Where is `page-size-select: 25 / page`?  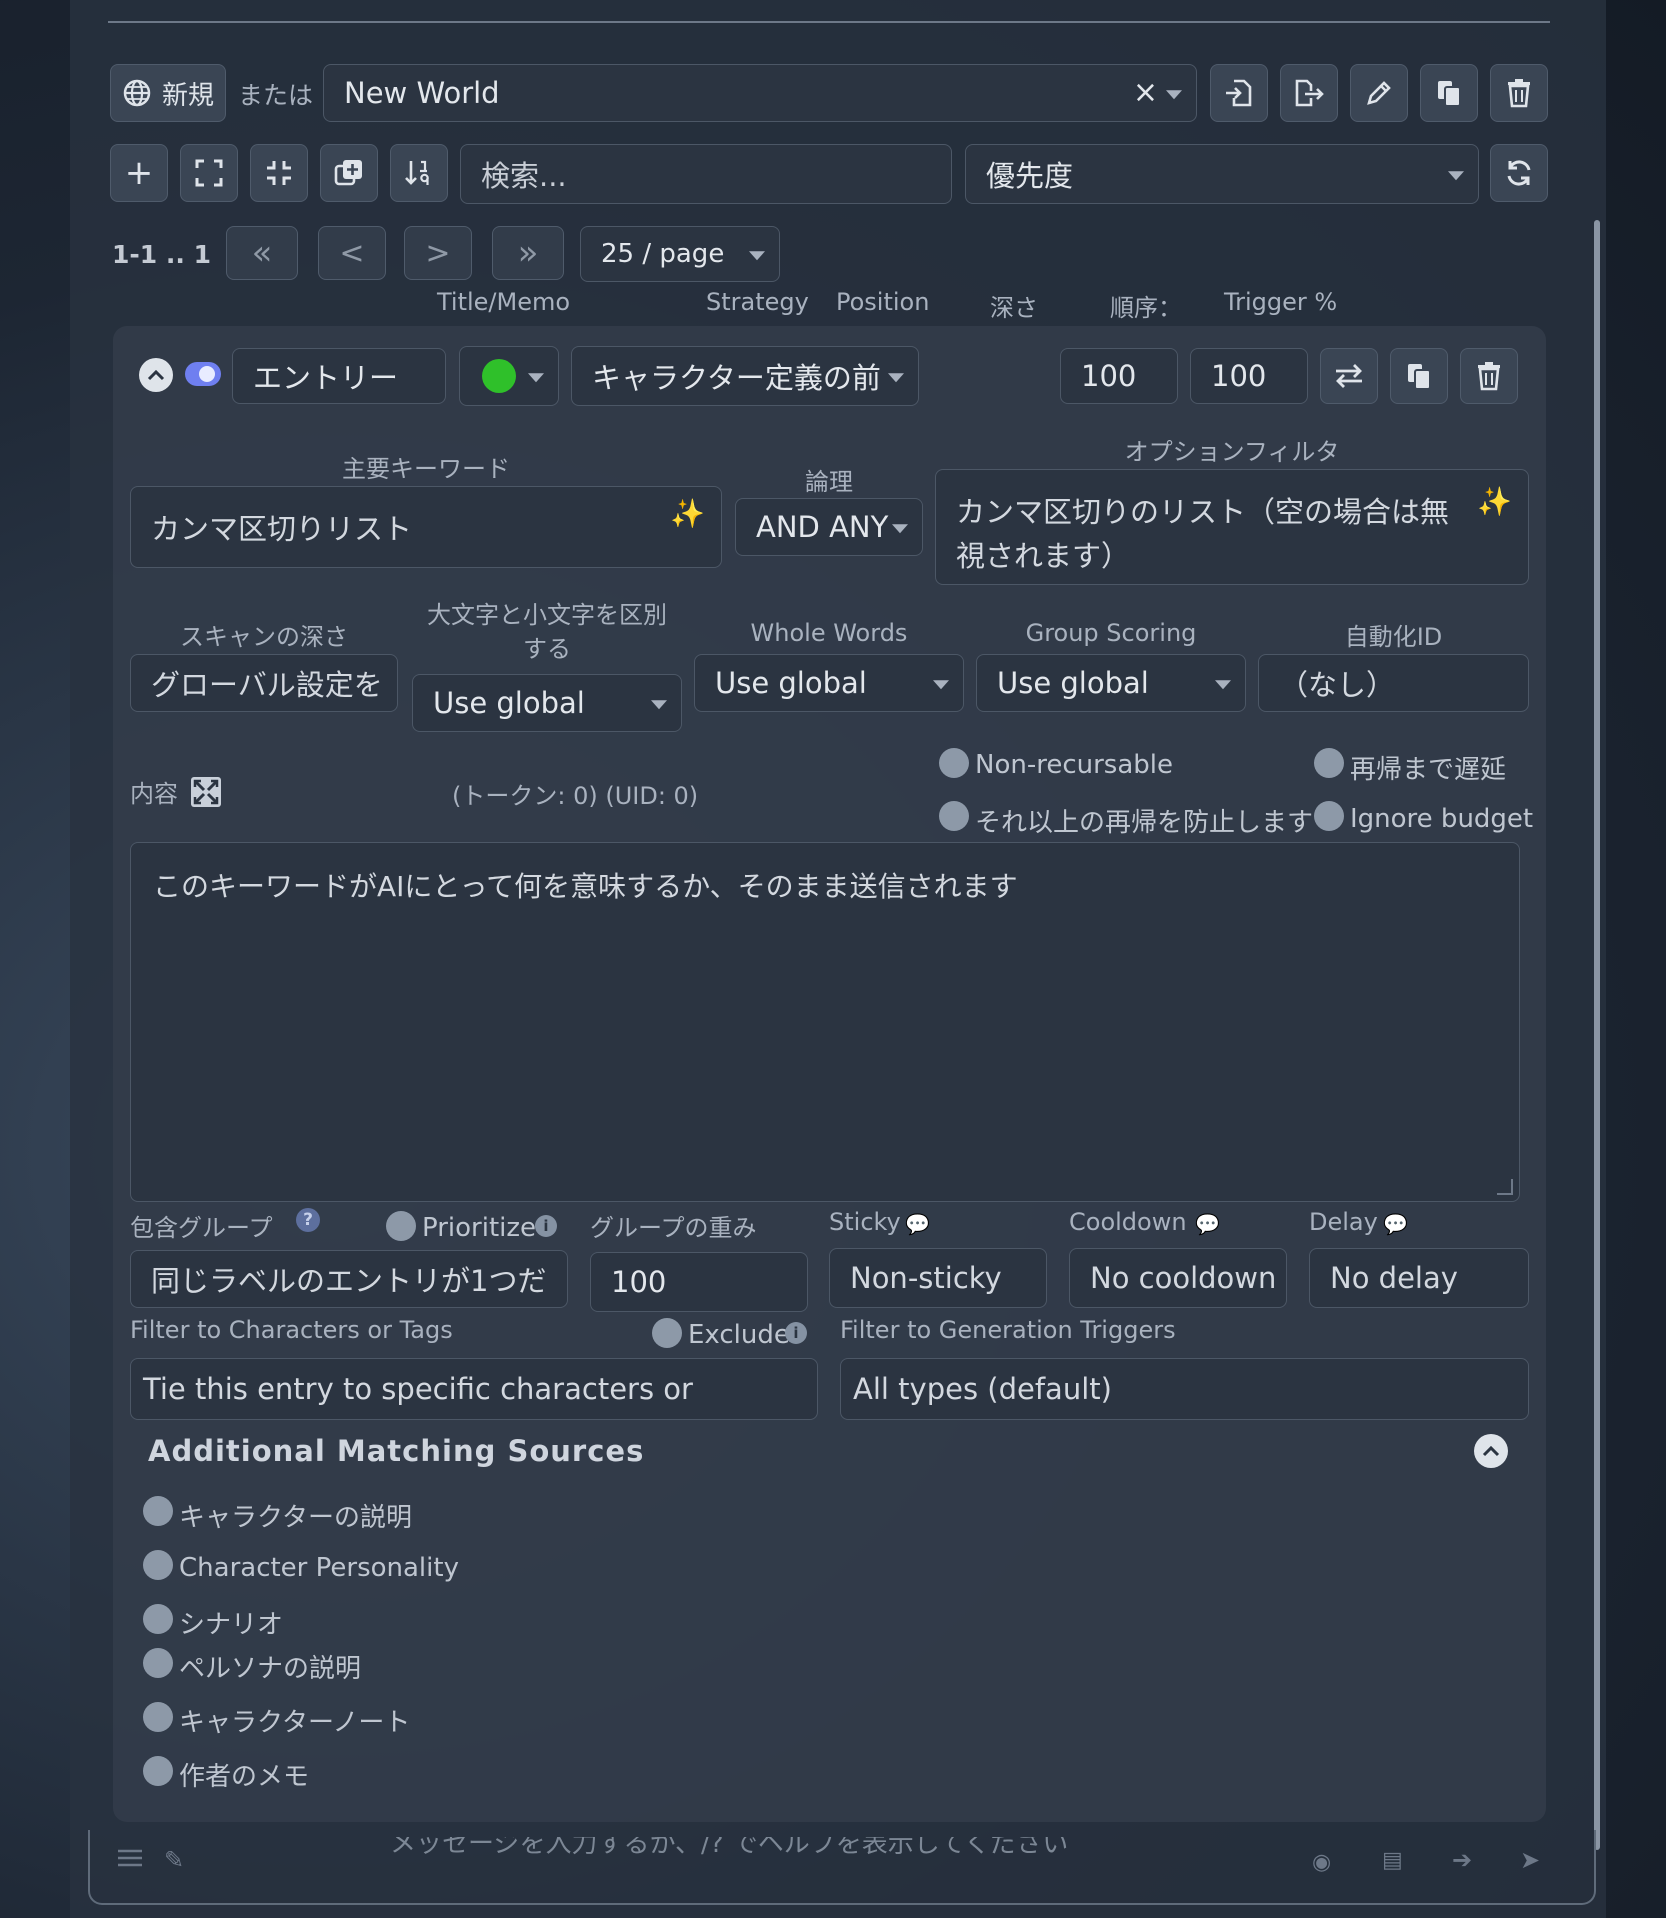 page-size-select: 25 / page is located at coordinates (680, 254).